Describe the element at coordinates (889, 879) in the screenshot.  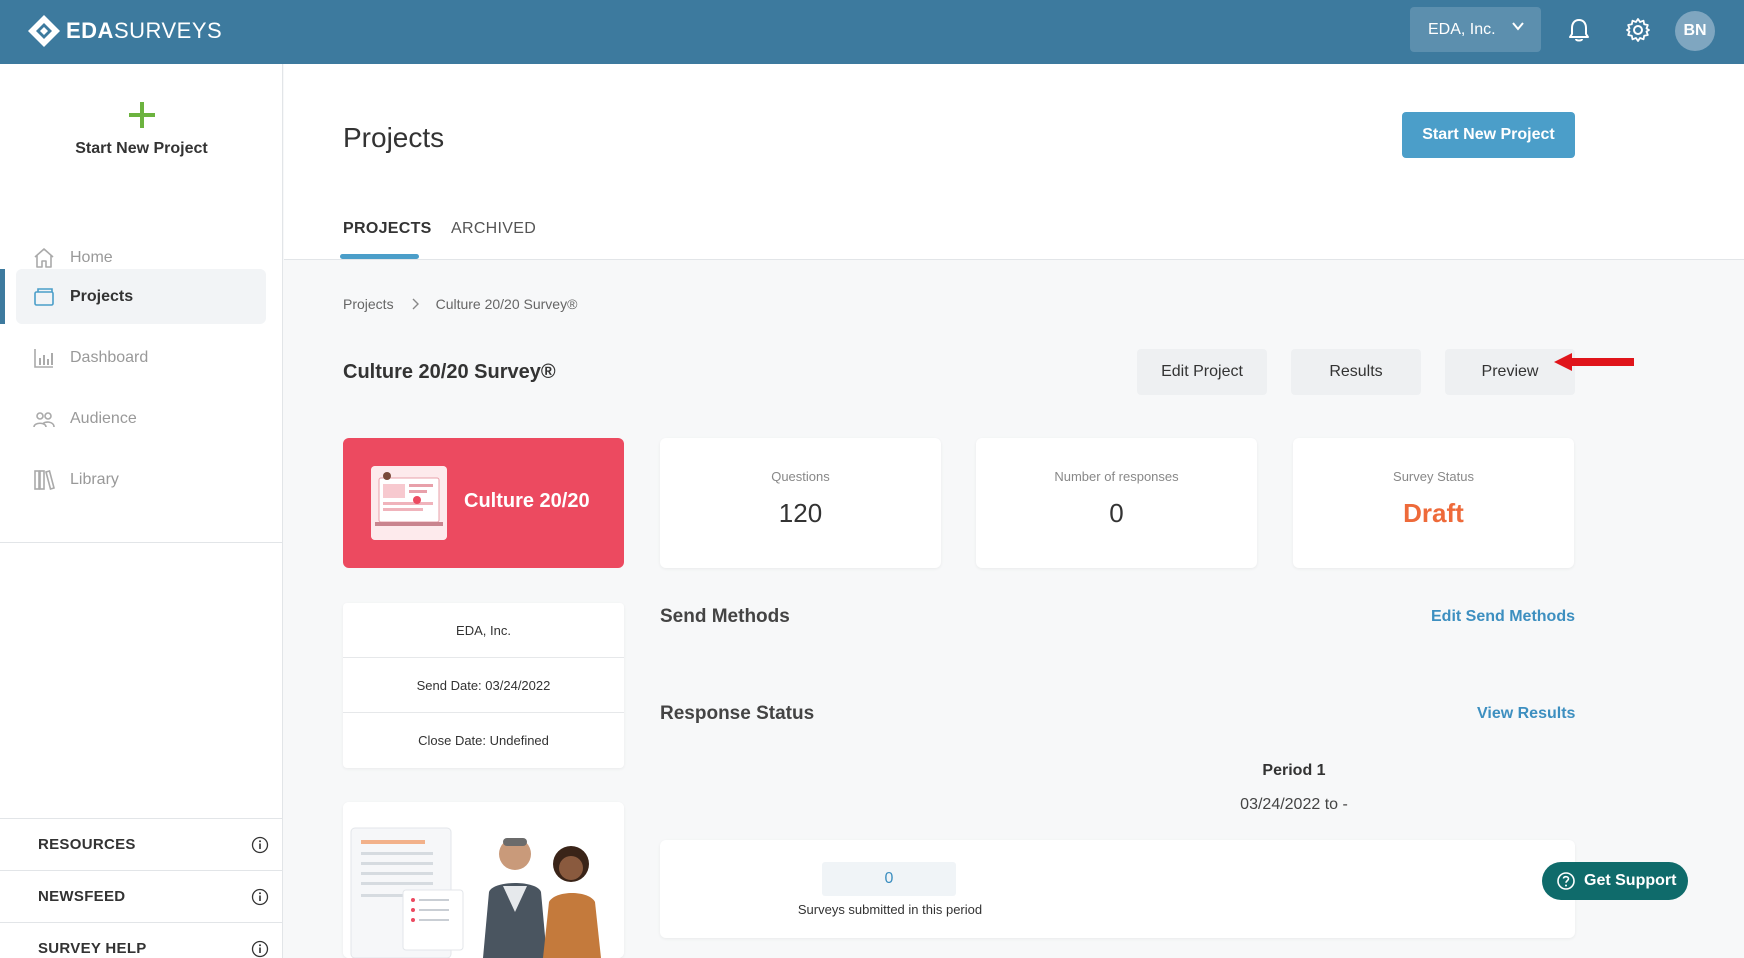
I see `surveys-submitted-count: 0` at that location.